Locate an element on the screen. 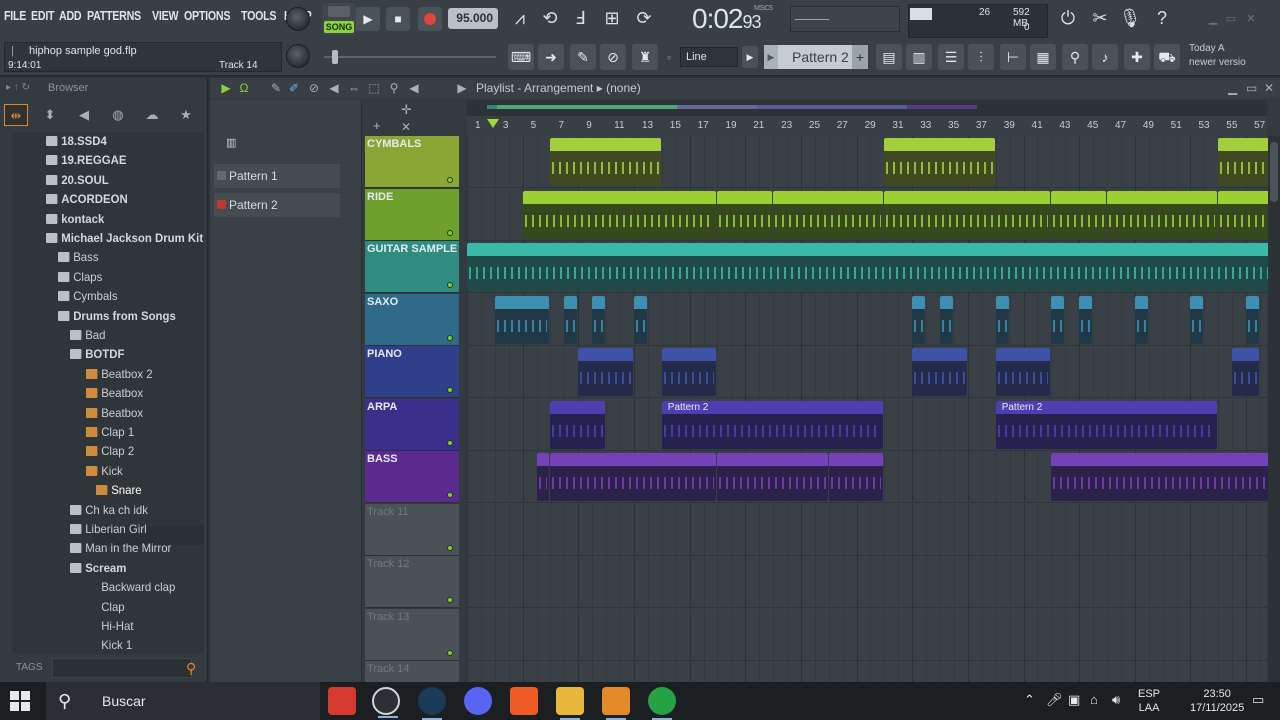 This screenshot has width=1280, height=720. whatsapp-app-icon is located at coordinates (662, 703).